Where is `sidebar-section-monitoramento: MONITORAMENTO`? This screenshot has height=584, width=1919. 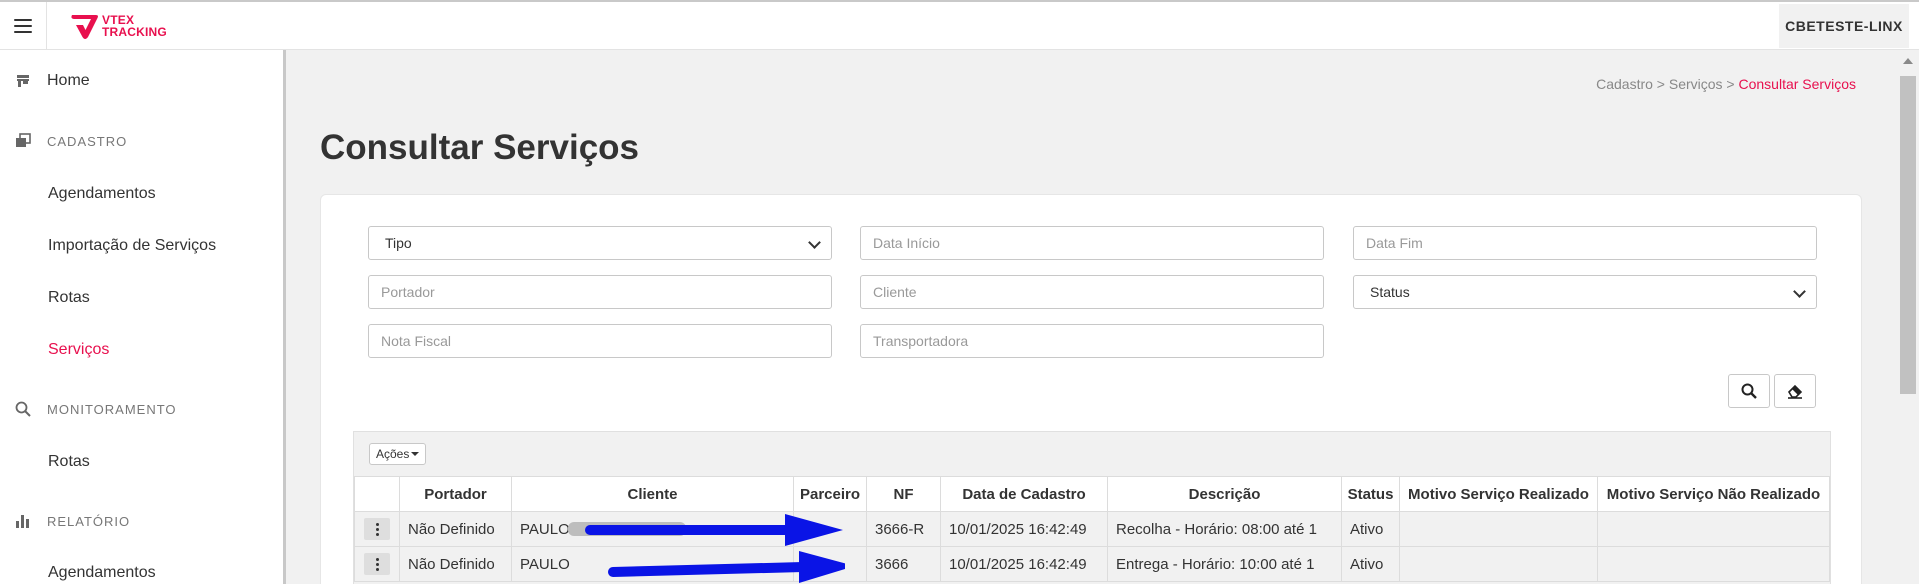
sidebar-section-monitoramento: MONITORAMENTO is located at coordinates (95, 409).